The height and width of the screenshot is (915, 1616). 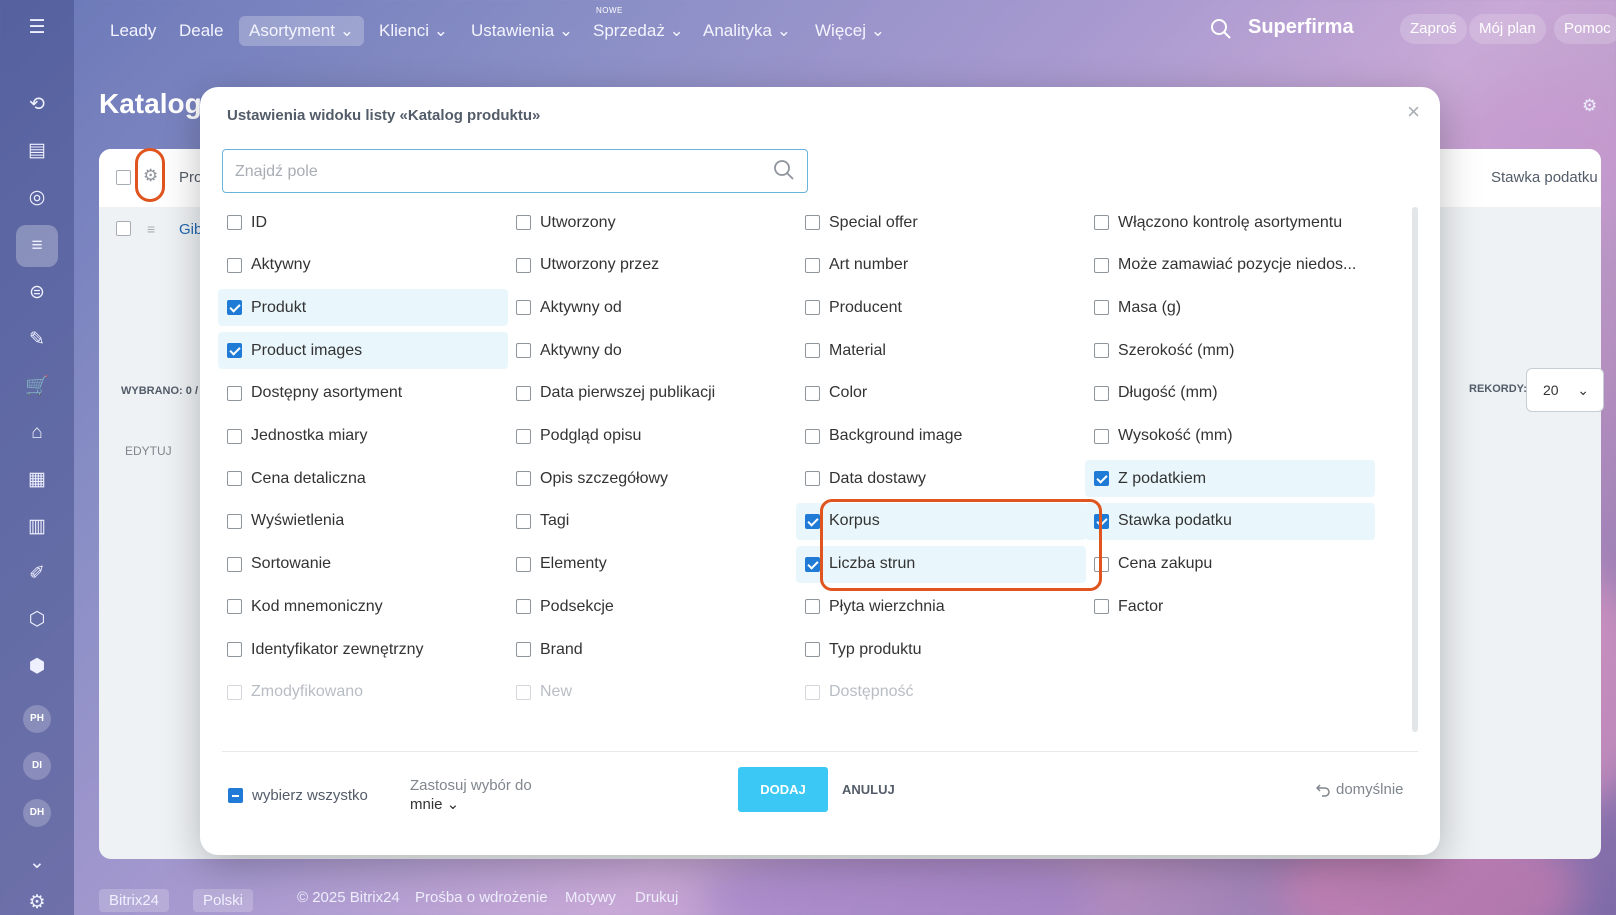 What do you see at coordinates (363, 351) in the screenshot?
I see `field-option: Product images` at bounding box center [363, 351].